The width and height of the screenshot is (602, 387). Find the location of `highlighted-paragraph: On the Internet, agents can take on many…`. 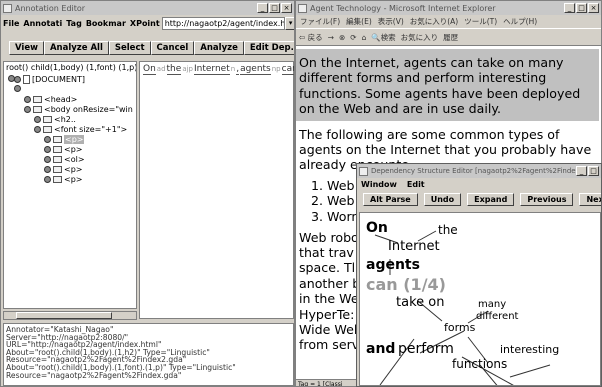

highlighted-paragraph: On the Internet, agents can take on many… is located at coordinates (447, 85).